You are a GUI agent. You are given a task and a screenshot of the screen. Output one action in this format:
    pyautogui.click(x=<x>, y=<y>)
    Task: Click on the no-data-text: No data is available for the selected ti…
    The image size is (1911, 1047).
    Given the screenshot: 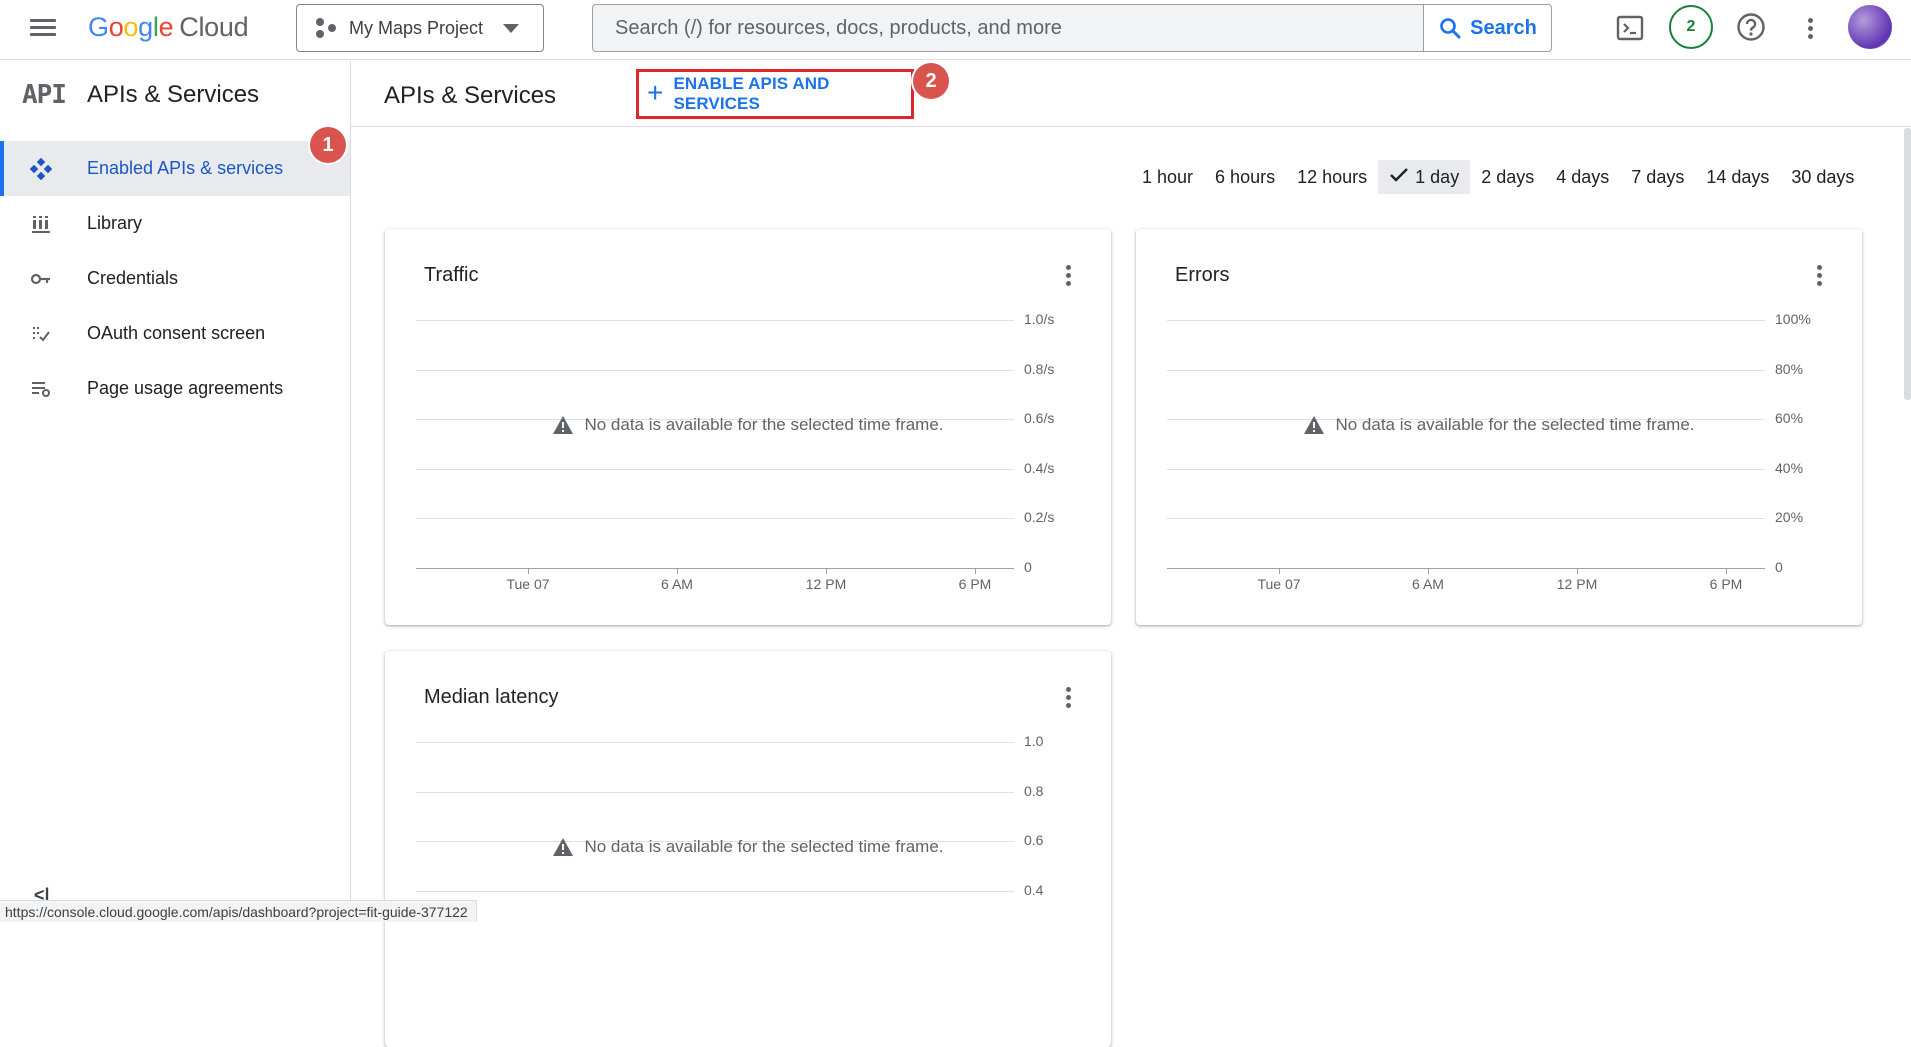 What is the action you would take?
    pyautogui.click(x=764, y=846)
    